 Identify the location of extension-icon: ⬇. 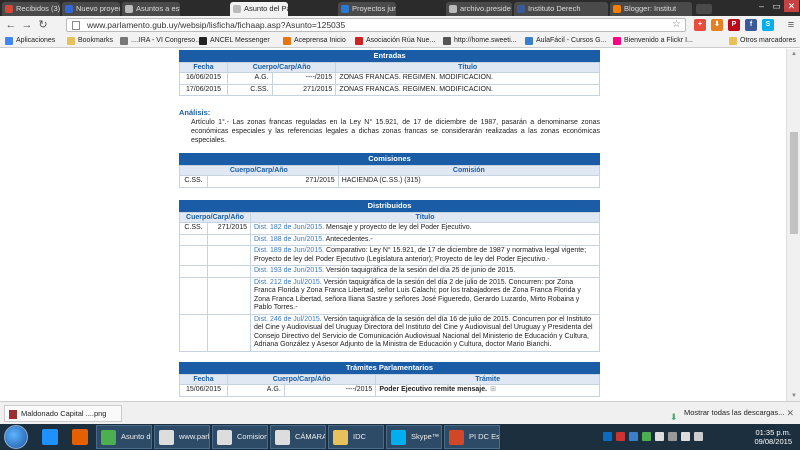
(717, 25).